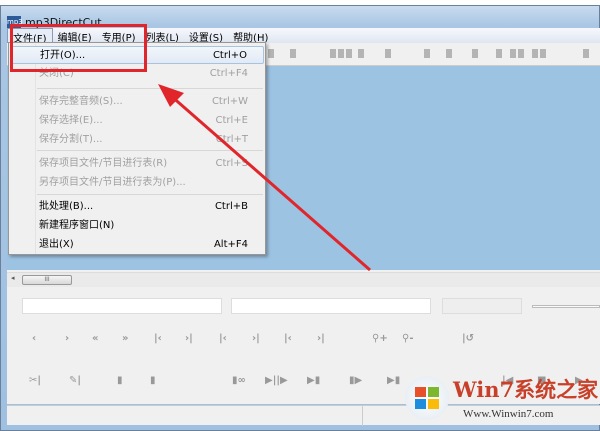 This screenshot has height=431, width=600. Describe the element at coordinates (508, 414) in the screenshot. I see `watermark-url: Www.Winwin7.com` at that location.